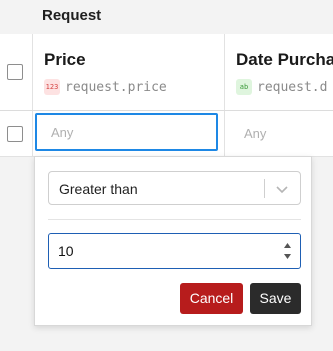  I want to click on select-separator, so click(264, 188).